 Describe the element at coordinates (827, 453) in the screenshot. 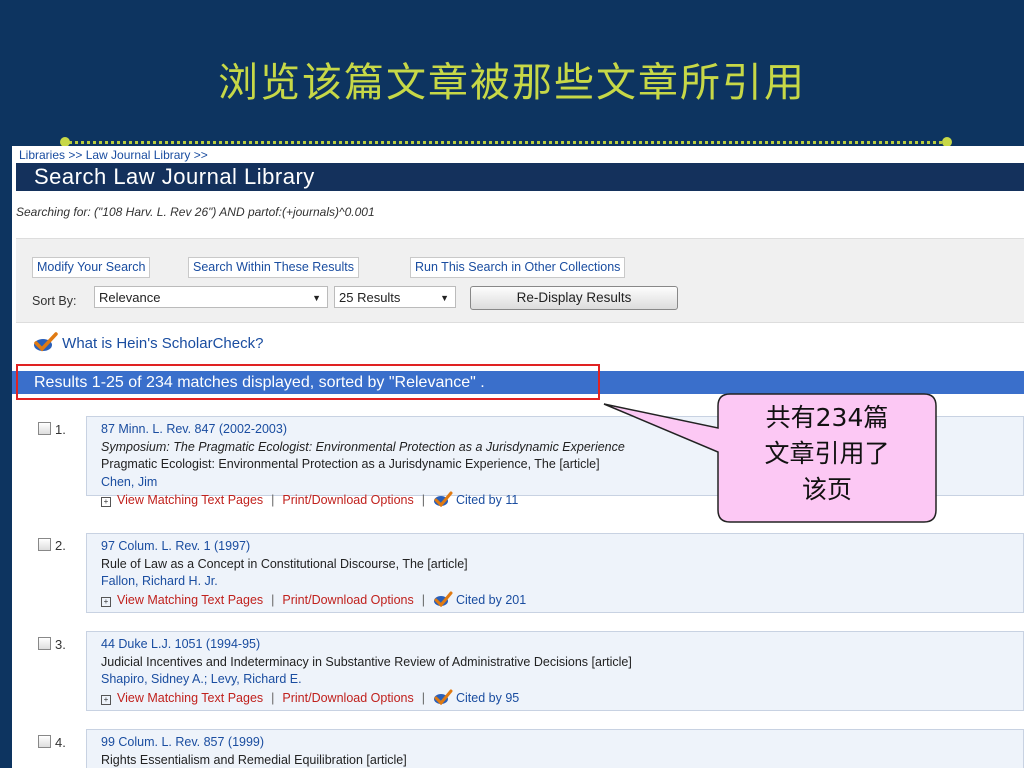

I see `callout-line: 文章引用了` at that location.